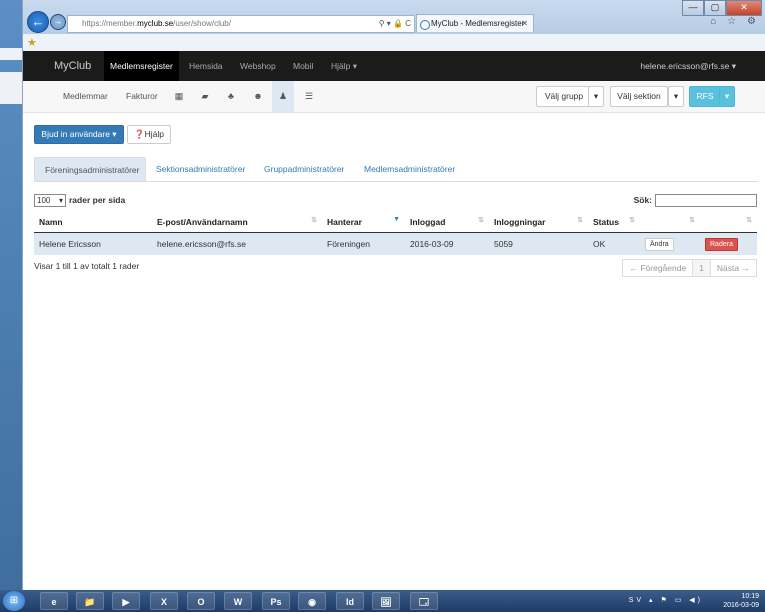 The width and height of the screenshot is (765, 612). Describe the element at coordinates (676, 96) in the screenshot. I see `section-select-caret: ▾` at that location.